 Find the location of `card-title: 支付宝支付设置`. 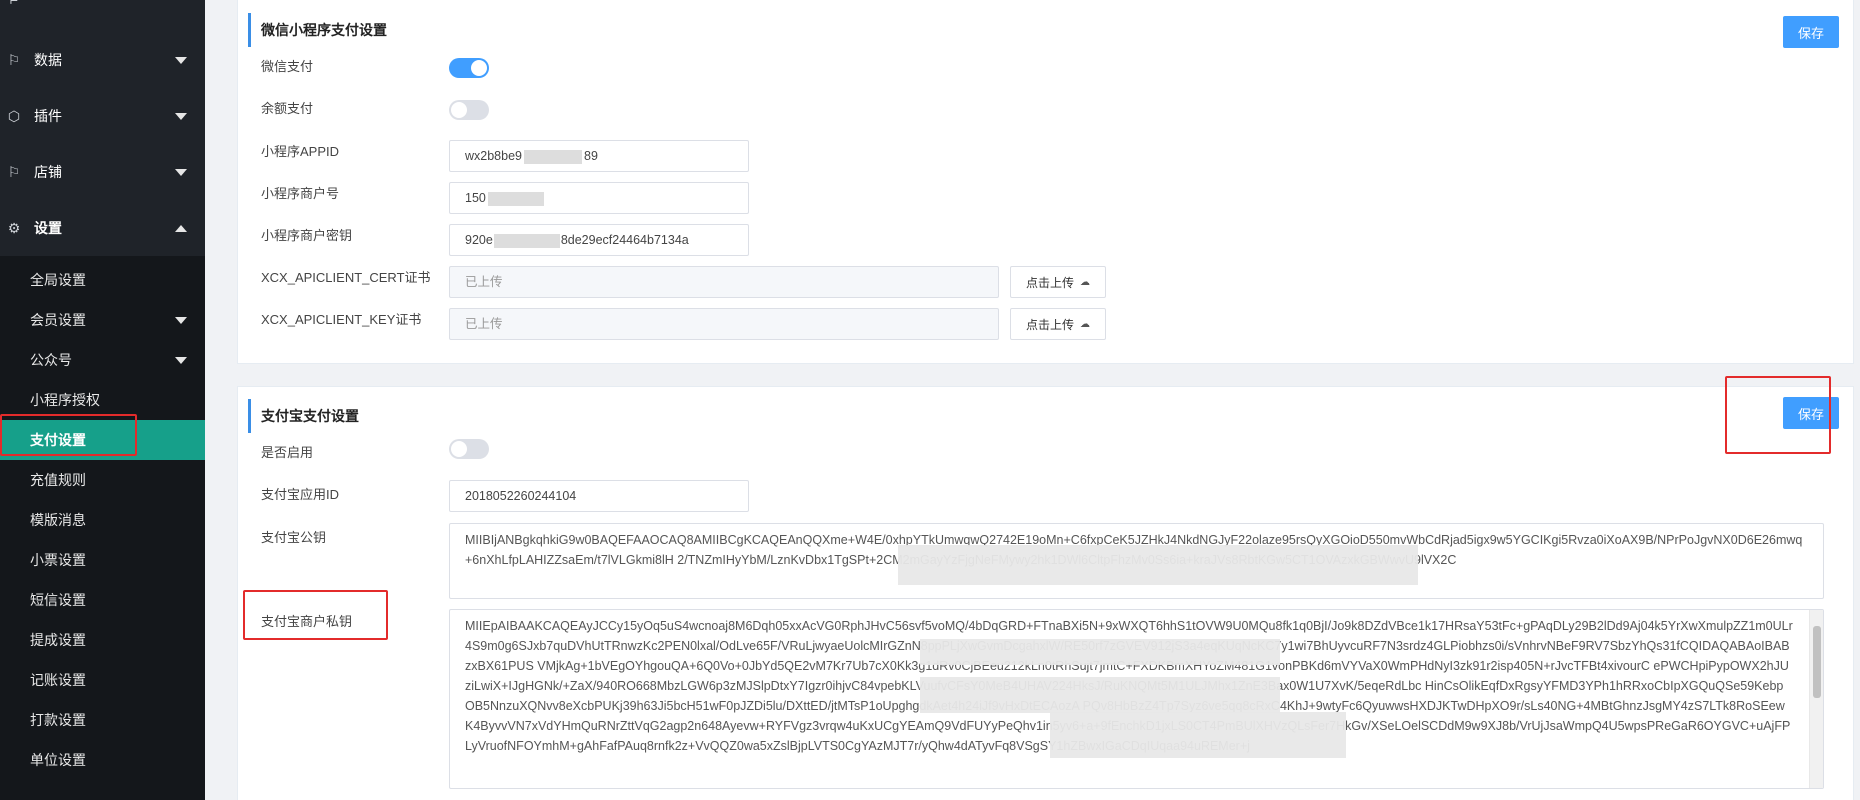

card-title: 支付宝支付设置 is located at coordinates (303, 416).